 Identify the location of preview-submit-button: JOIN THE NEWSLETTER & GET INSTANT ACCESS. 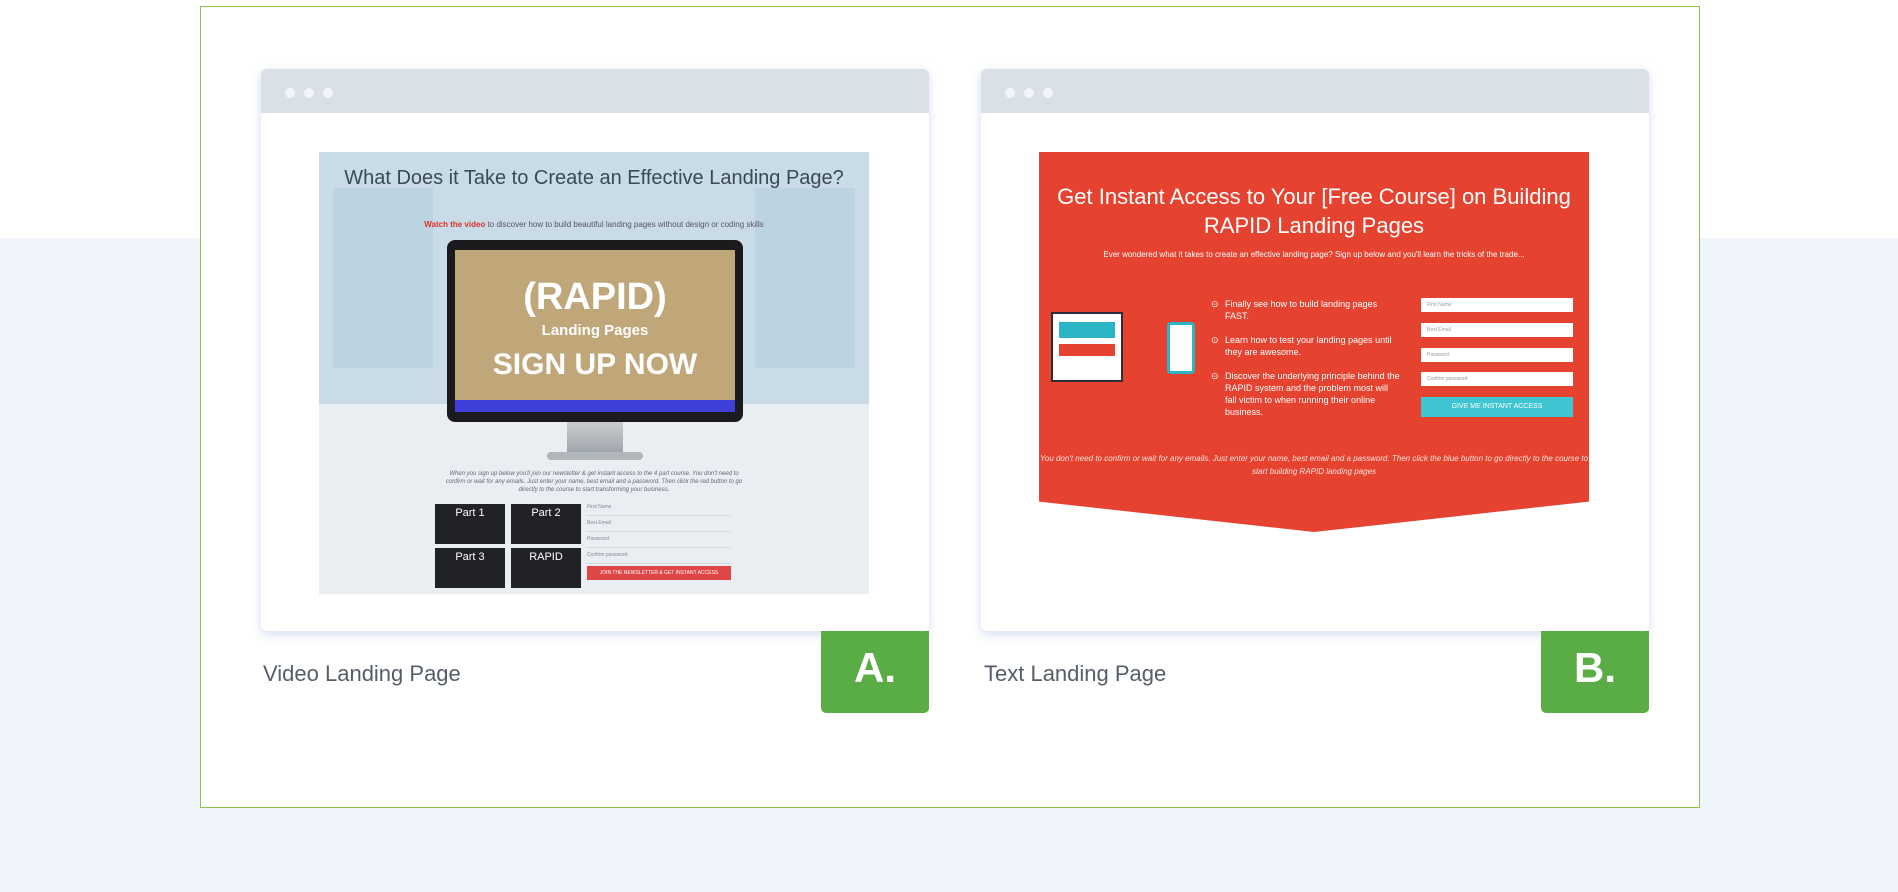
(659, 573).